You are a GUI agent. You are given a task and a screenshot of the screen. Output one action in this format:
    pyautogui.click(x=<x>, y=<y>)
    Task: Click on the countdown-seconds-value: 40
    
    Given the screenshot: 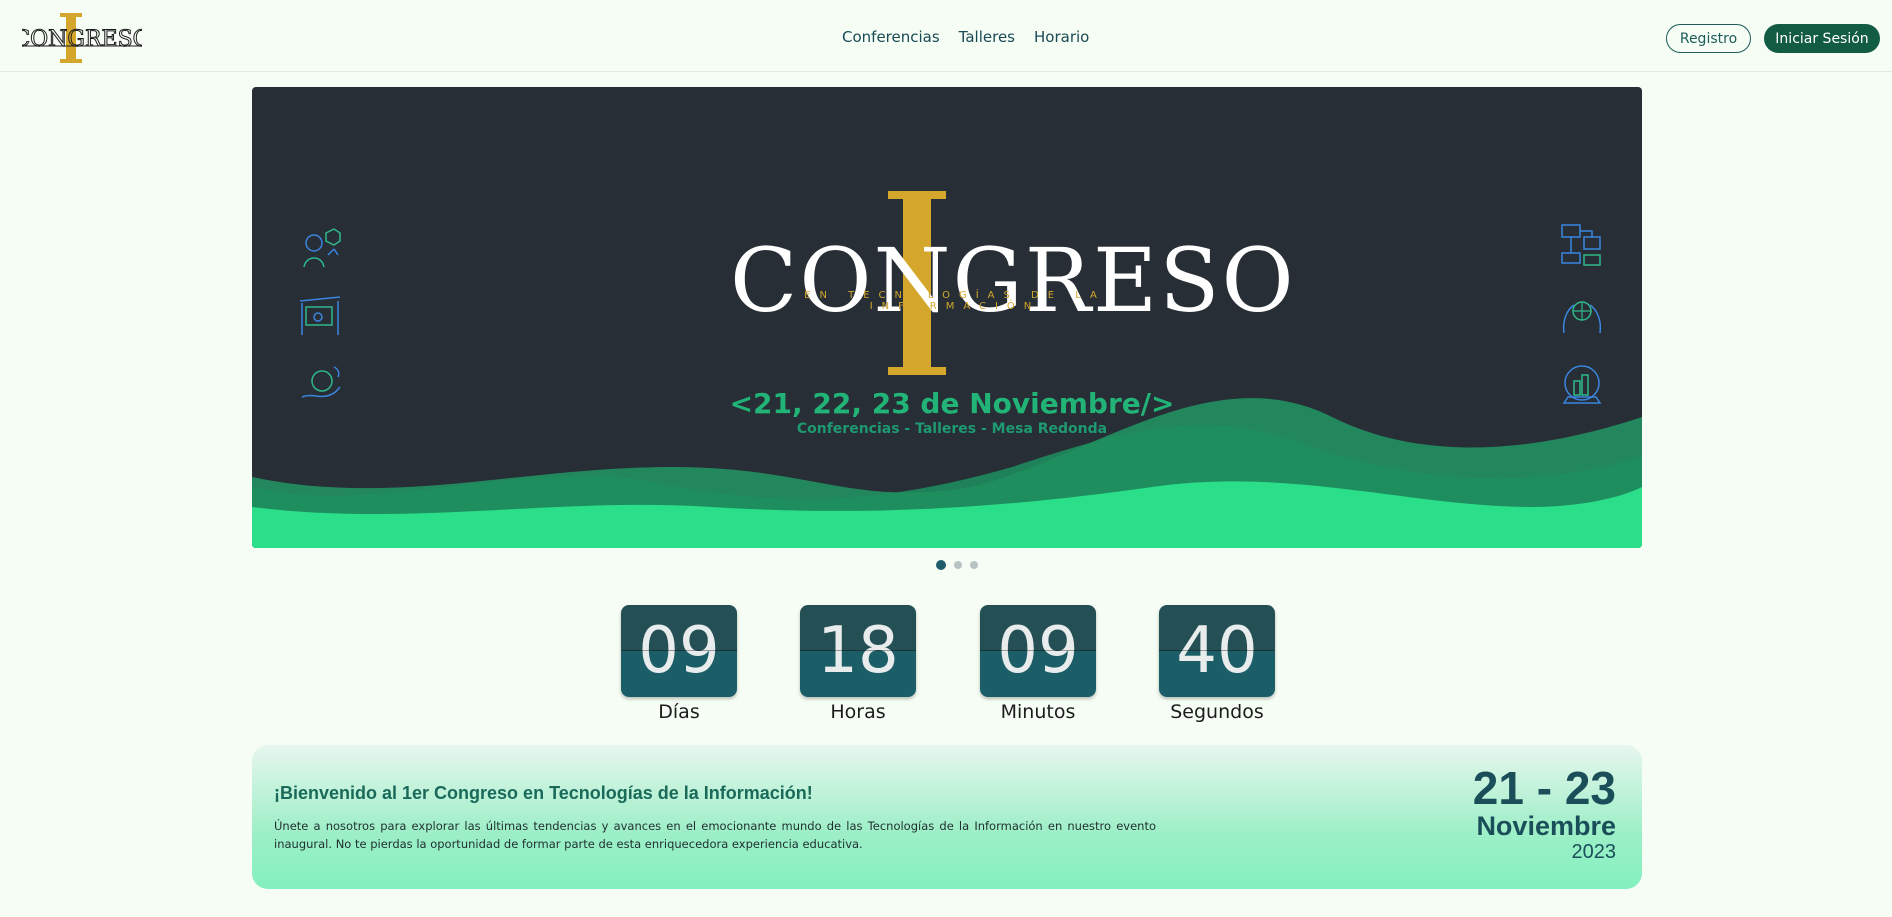 What is the action you would take?
    pyautogui.click(x=1217, y=651)
    